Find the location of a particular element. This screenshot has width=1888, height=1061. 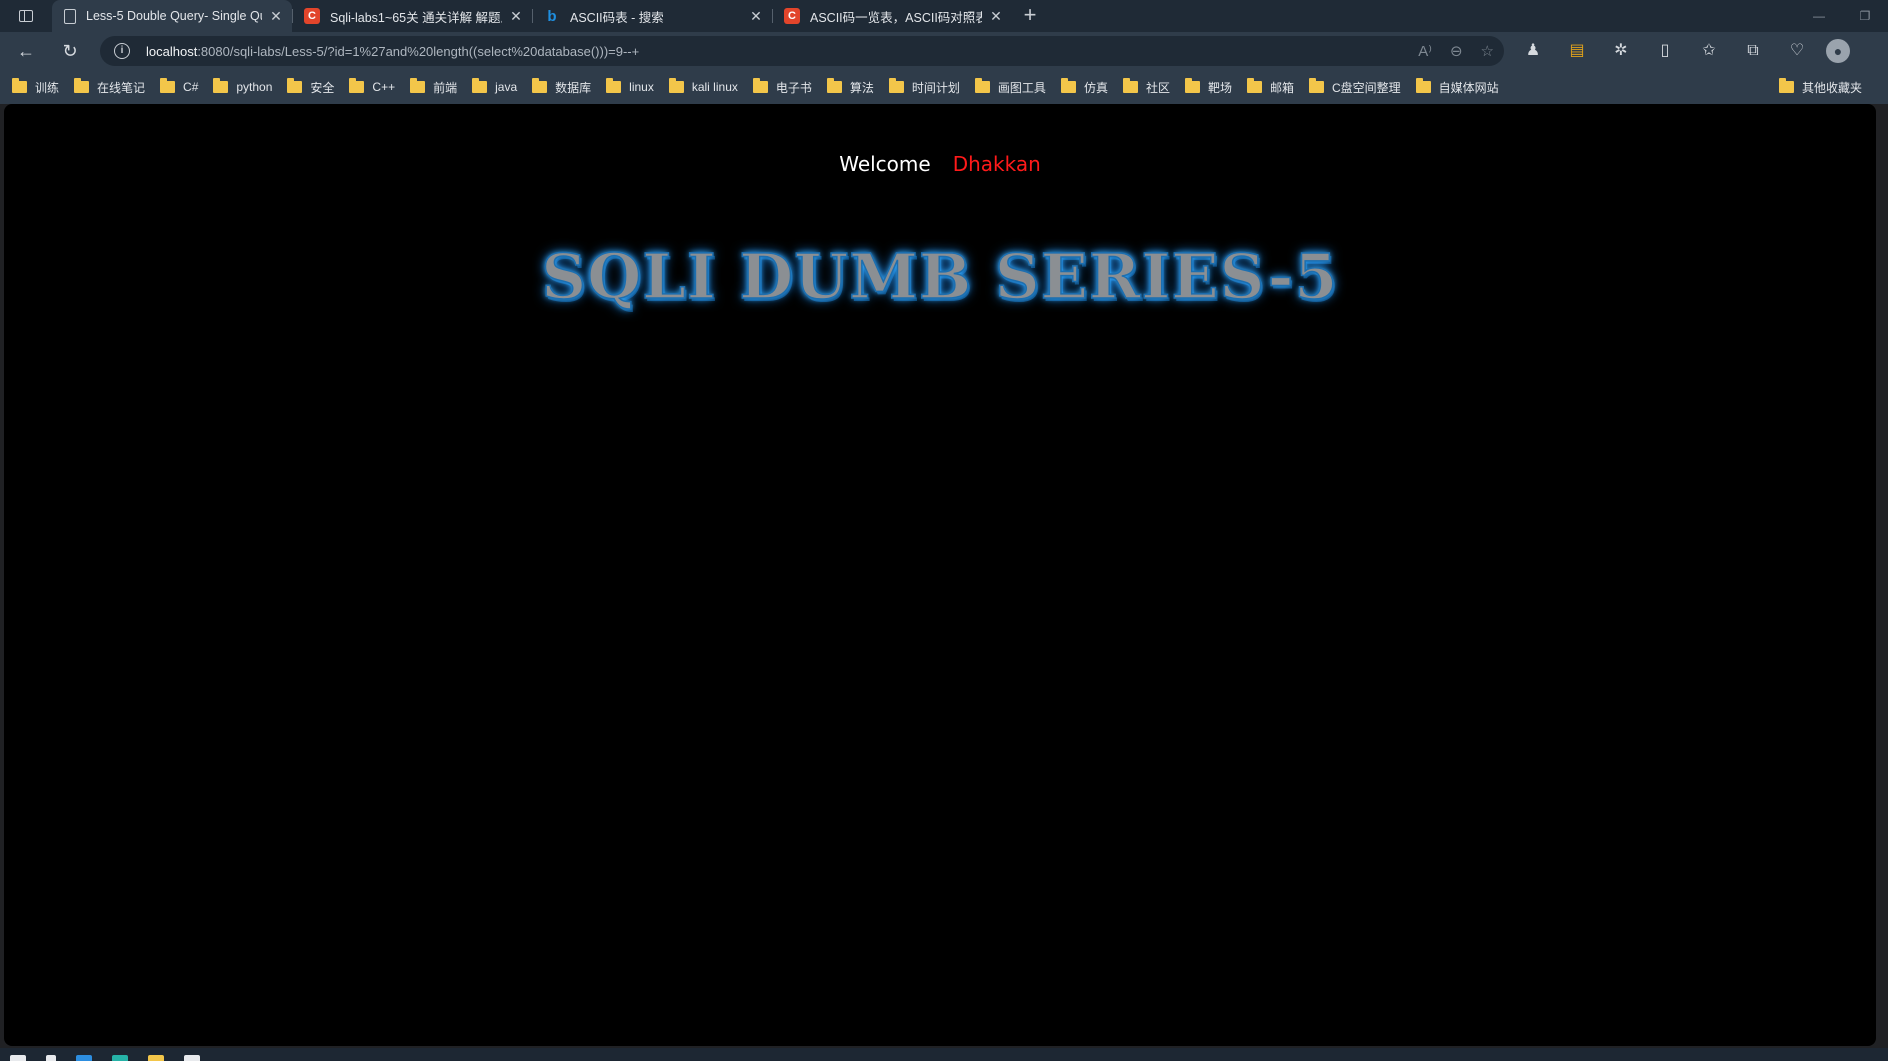

tab-actions-button is located at coordinates (26, 16).